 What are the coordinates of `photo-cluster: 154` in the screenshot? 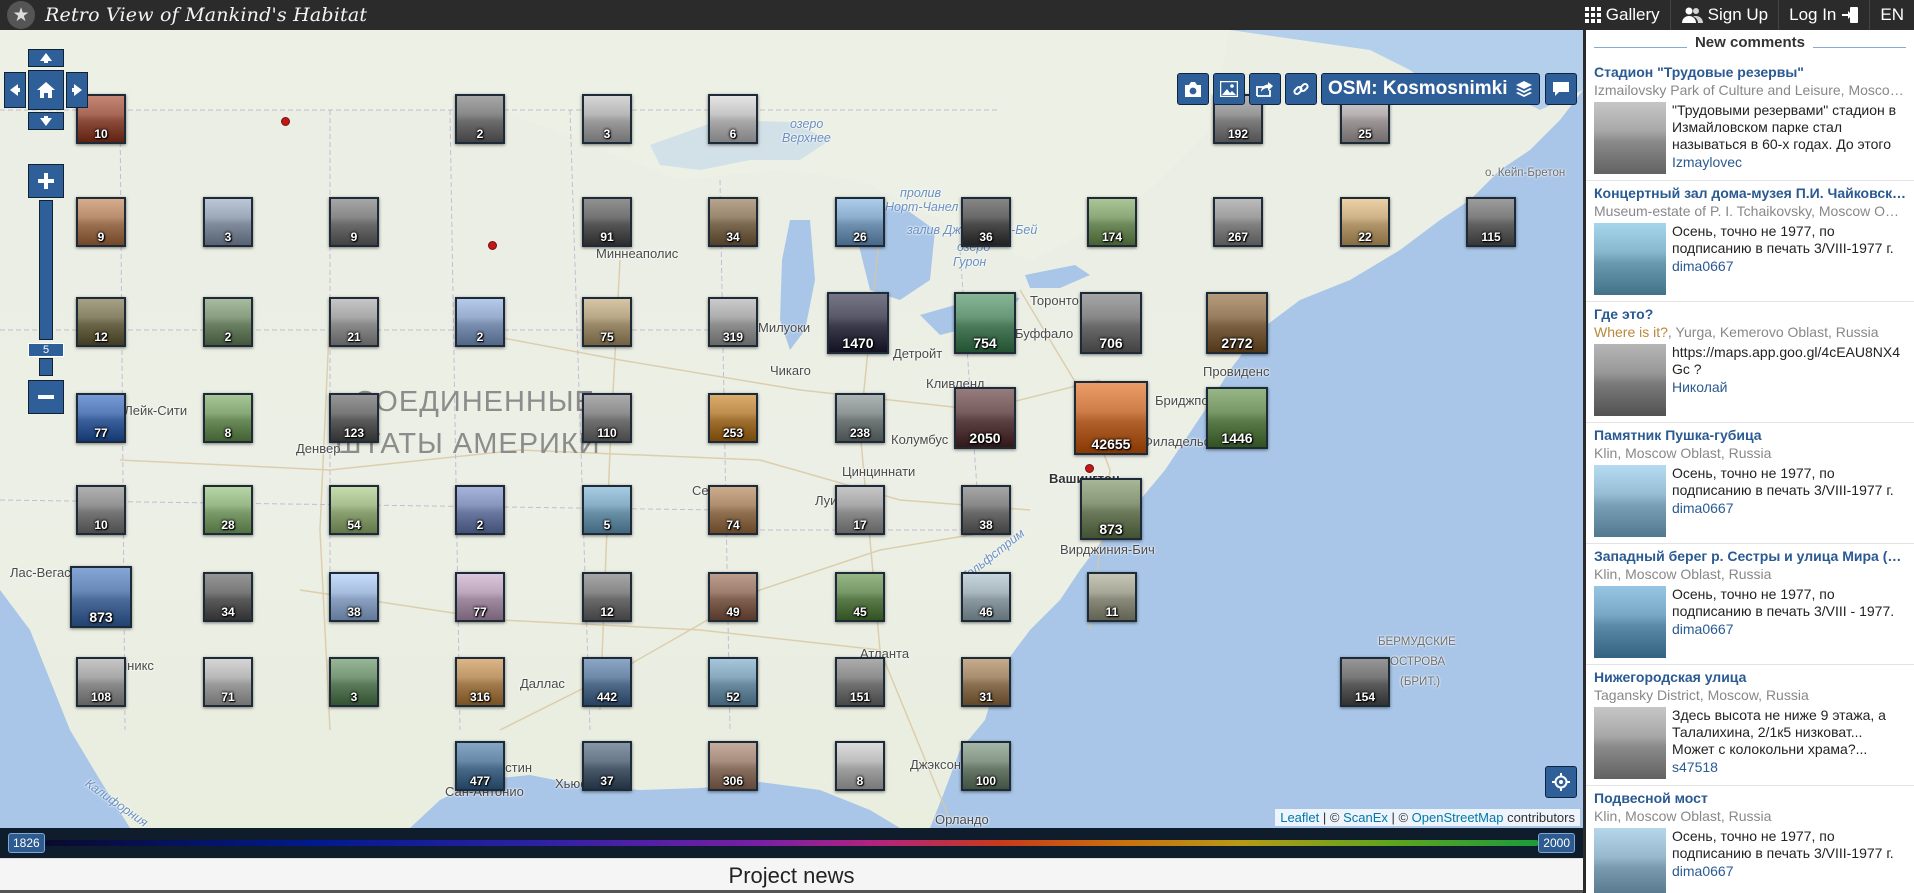 It's located at (1365, 682).